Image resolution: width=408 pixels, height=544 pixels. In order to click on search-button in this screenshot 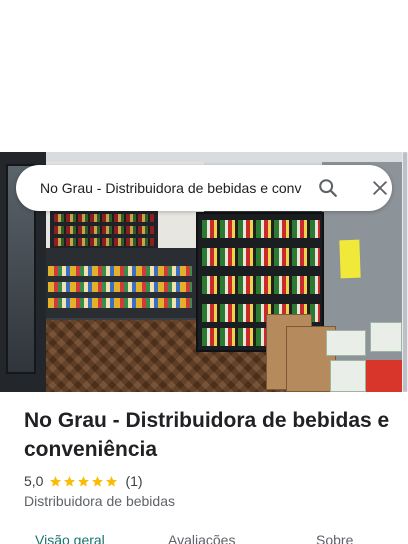, I will do `click(328, 188)`.